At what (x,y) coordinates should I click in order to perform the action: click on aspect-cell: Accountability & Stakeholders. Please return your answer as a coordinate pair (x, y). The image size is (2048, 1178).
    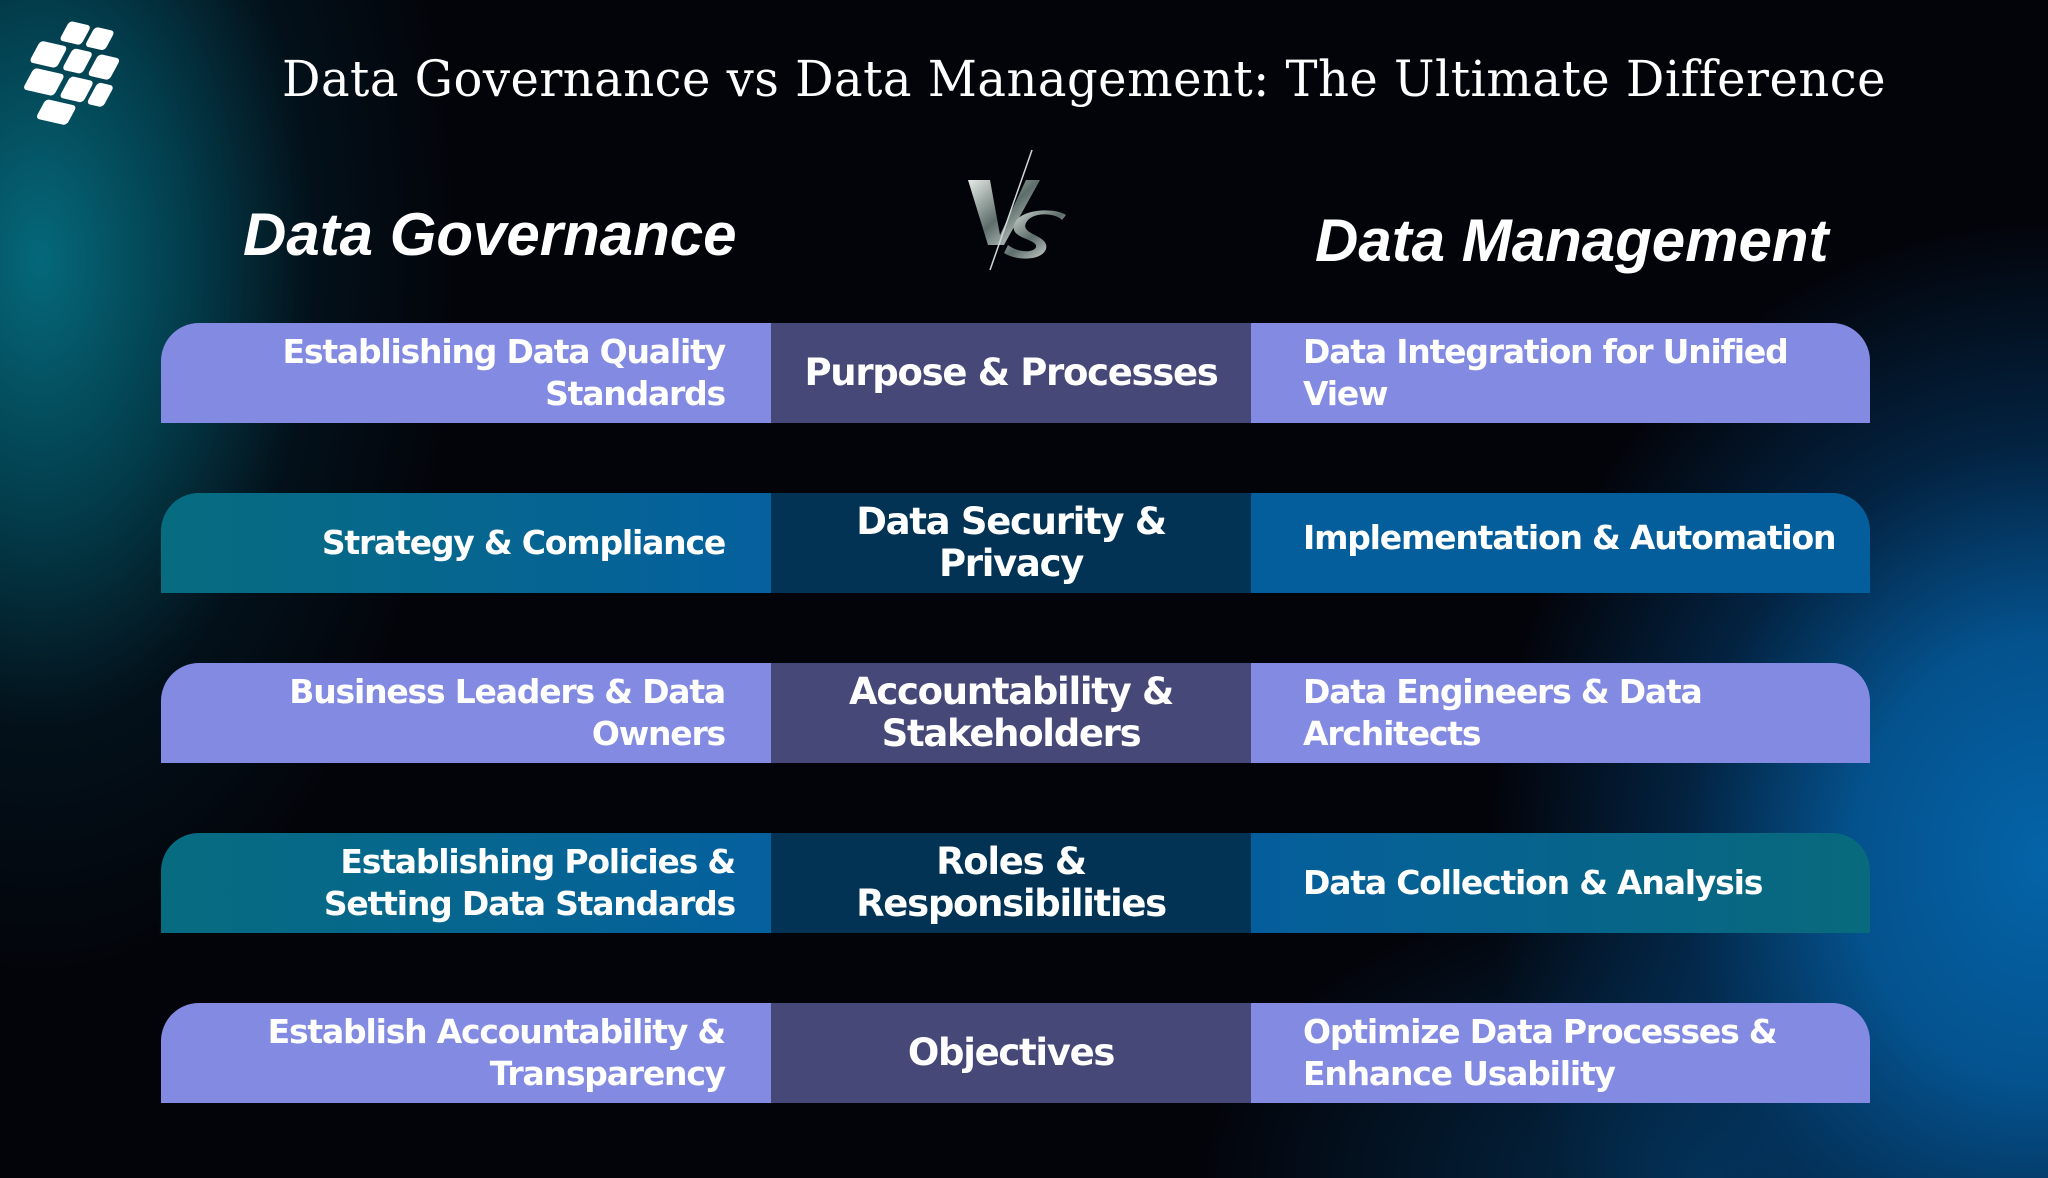
    Looking at the image, I should click on (1011, 713).